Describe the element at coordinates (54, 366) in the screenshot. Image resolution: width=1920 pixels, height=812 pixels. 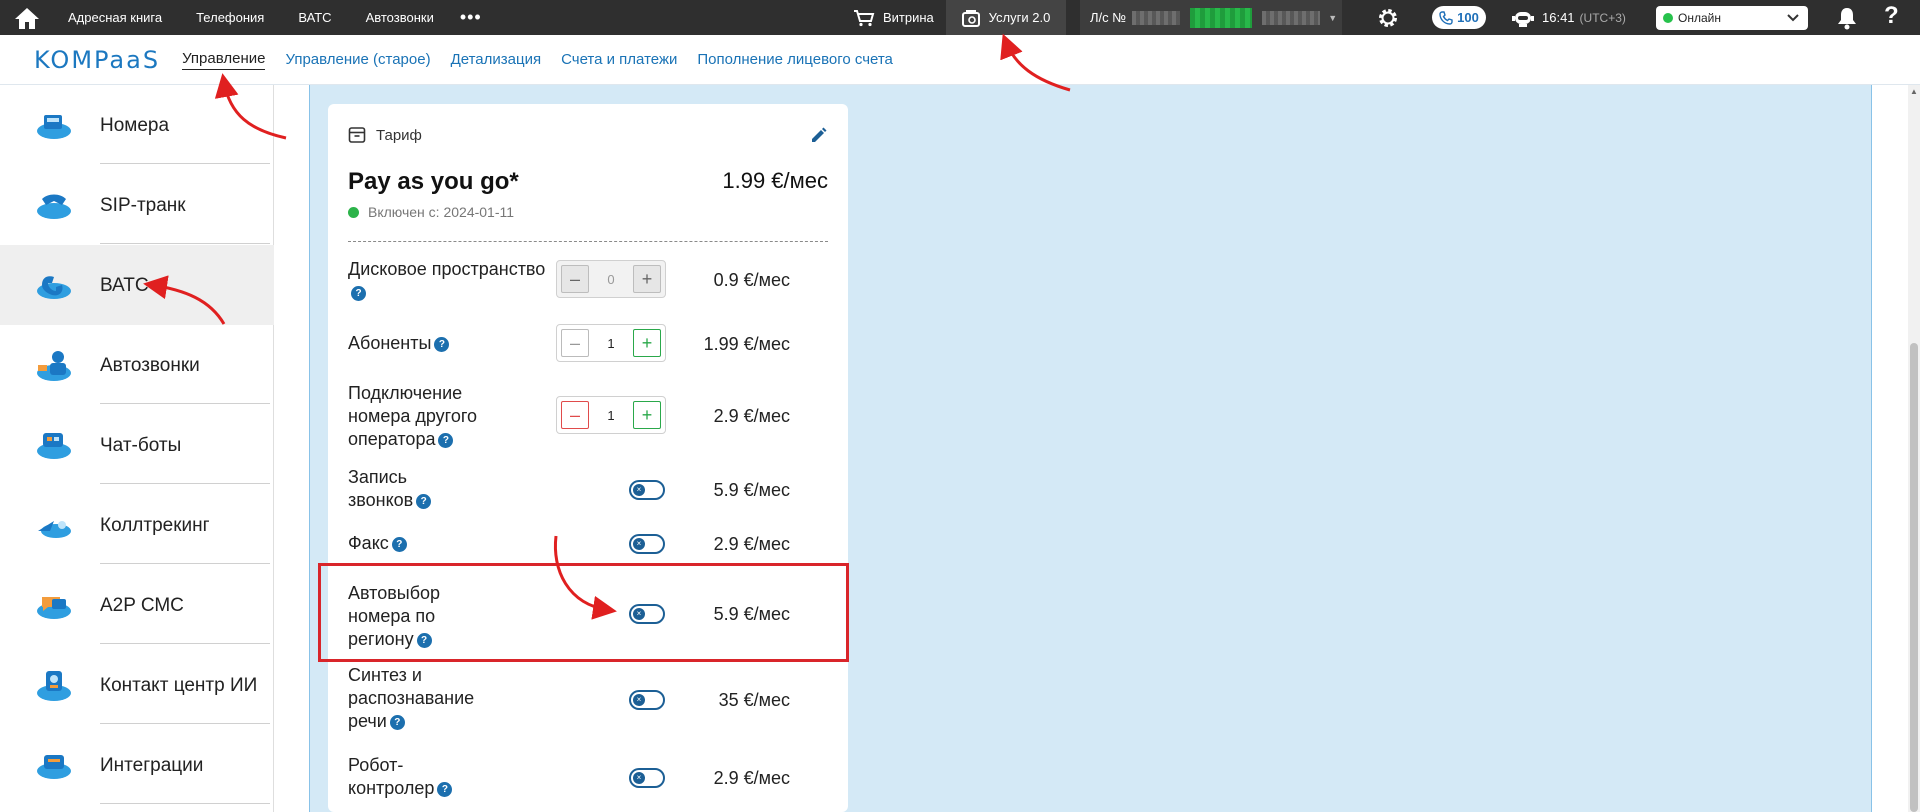
I see `autocalls-icon` at that location.